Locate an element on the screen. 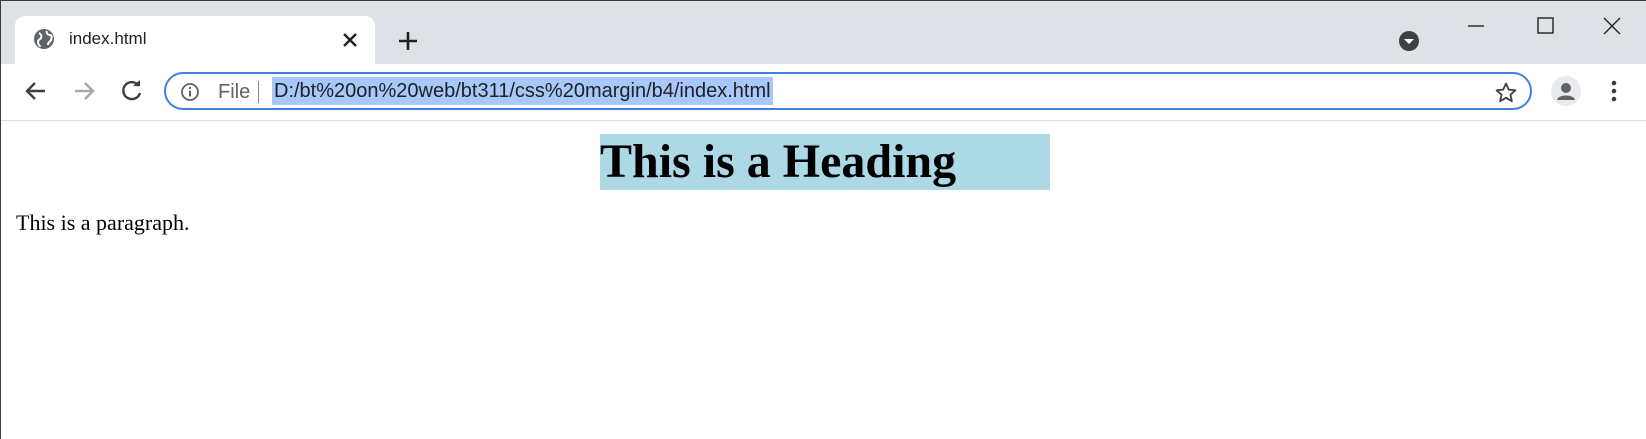 The image size is (1646, 439). tab-index-html: index.html is located at coordinates (195, 40).